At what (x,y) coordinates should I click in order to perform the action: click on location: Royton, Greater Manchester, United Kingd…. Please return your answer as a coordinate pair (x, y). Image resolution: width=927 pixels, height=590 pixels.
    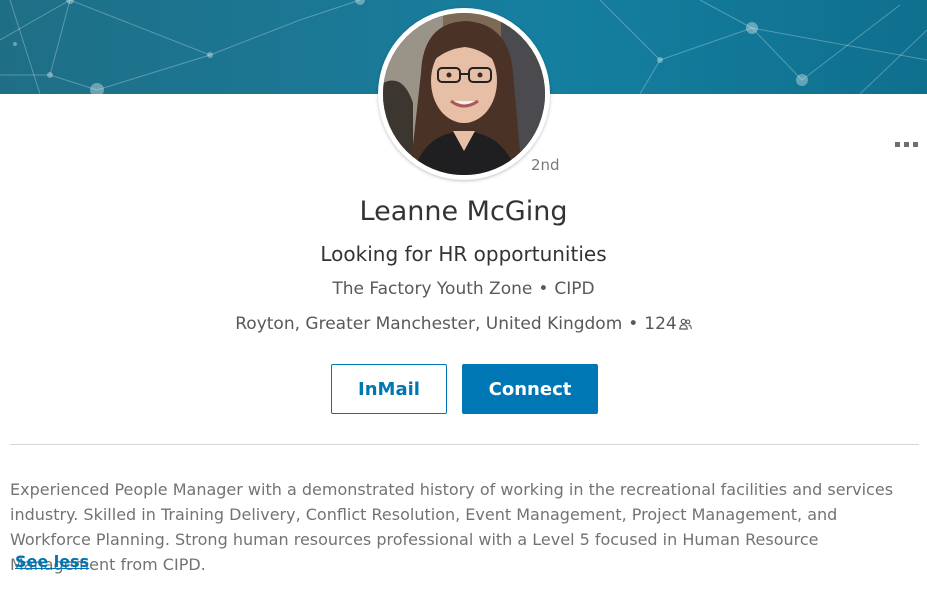
    Looking at the image, I should click on (429, 324).